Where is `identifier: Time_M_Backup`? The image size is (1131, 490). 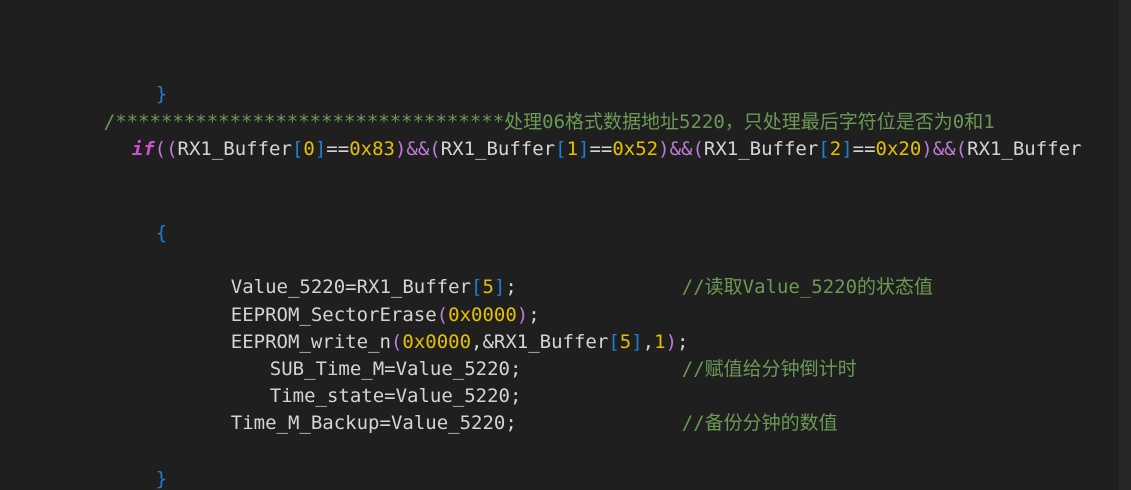
identifier: Time_M_Backup is located at coordinates (305, 423).